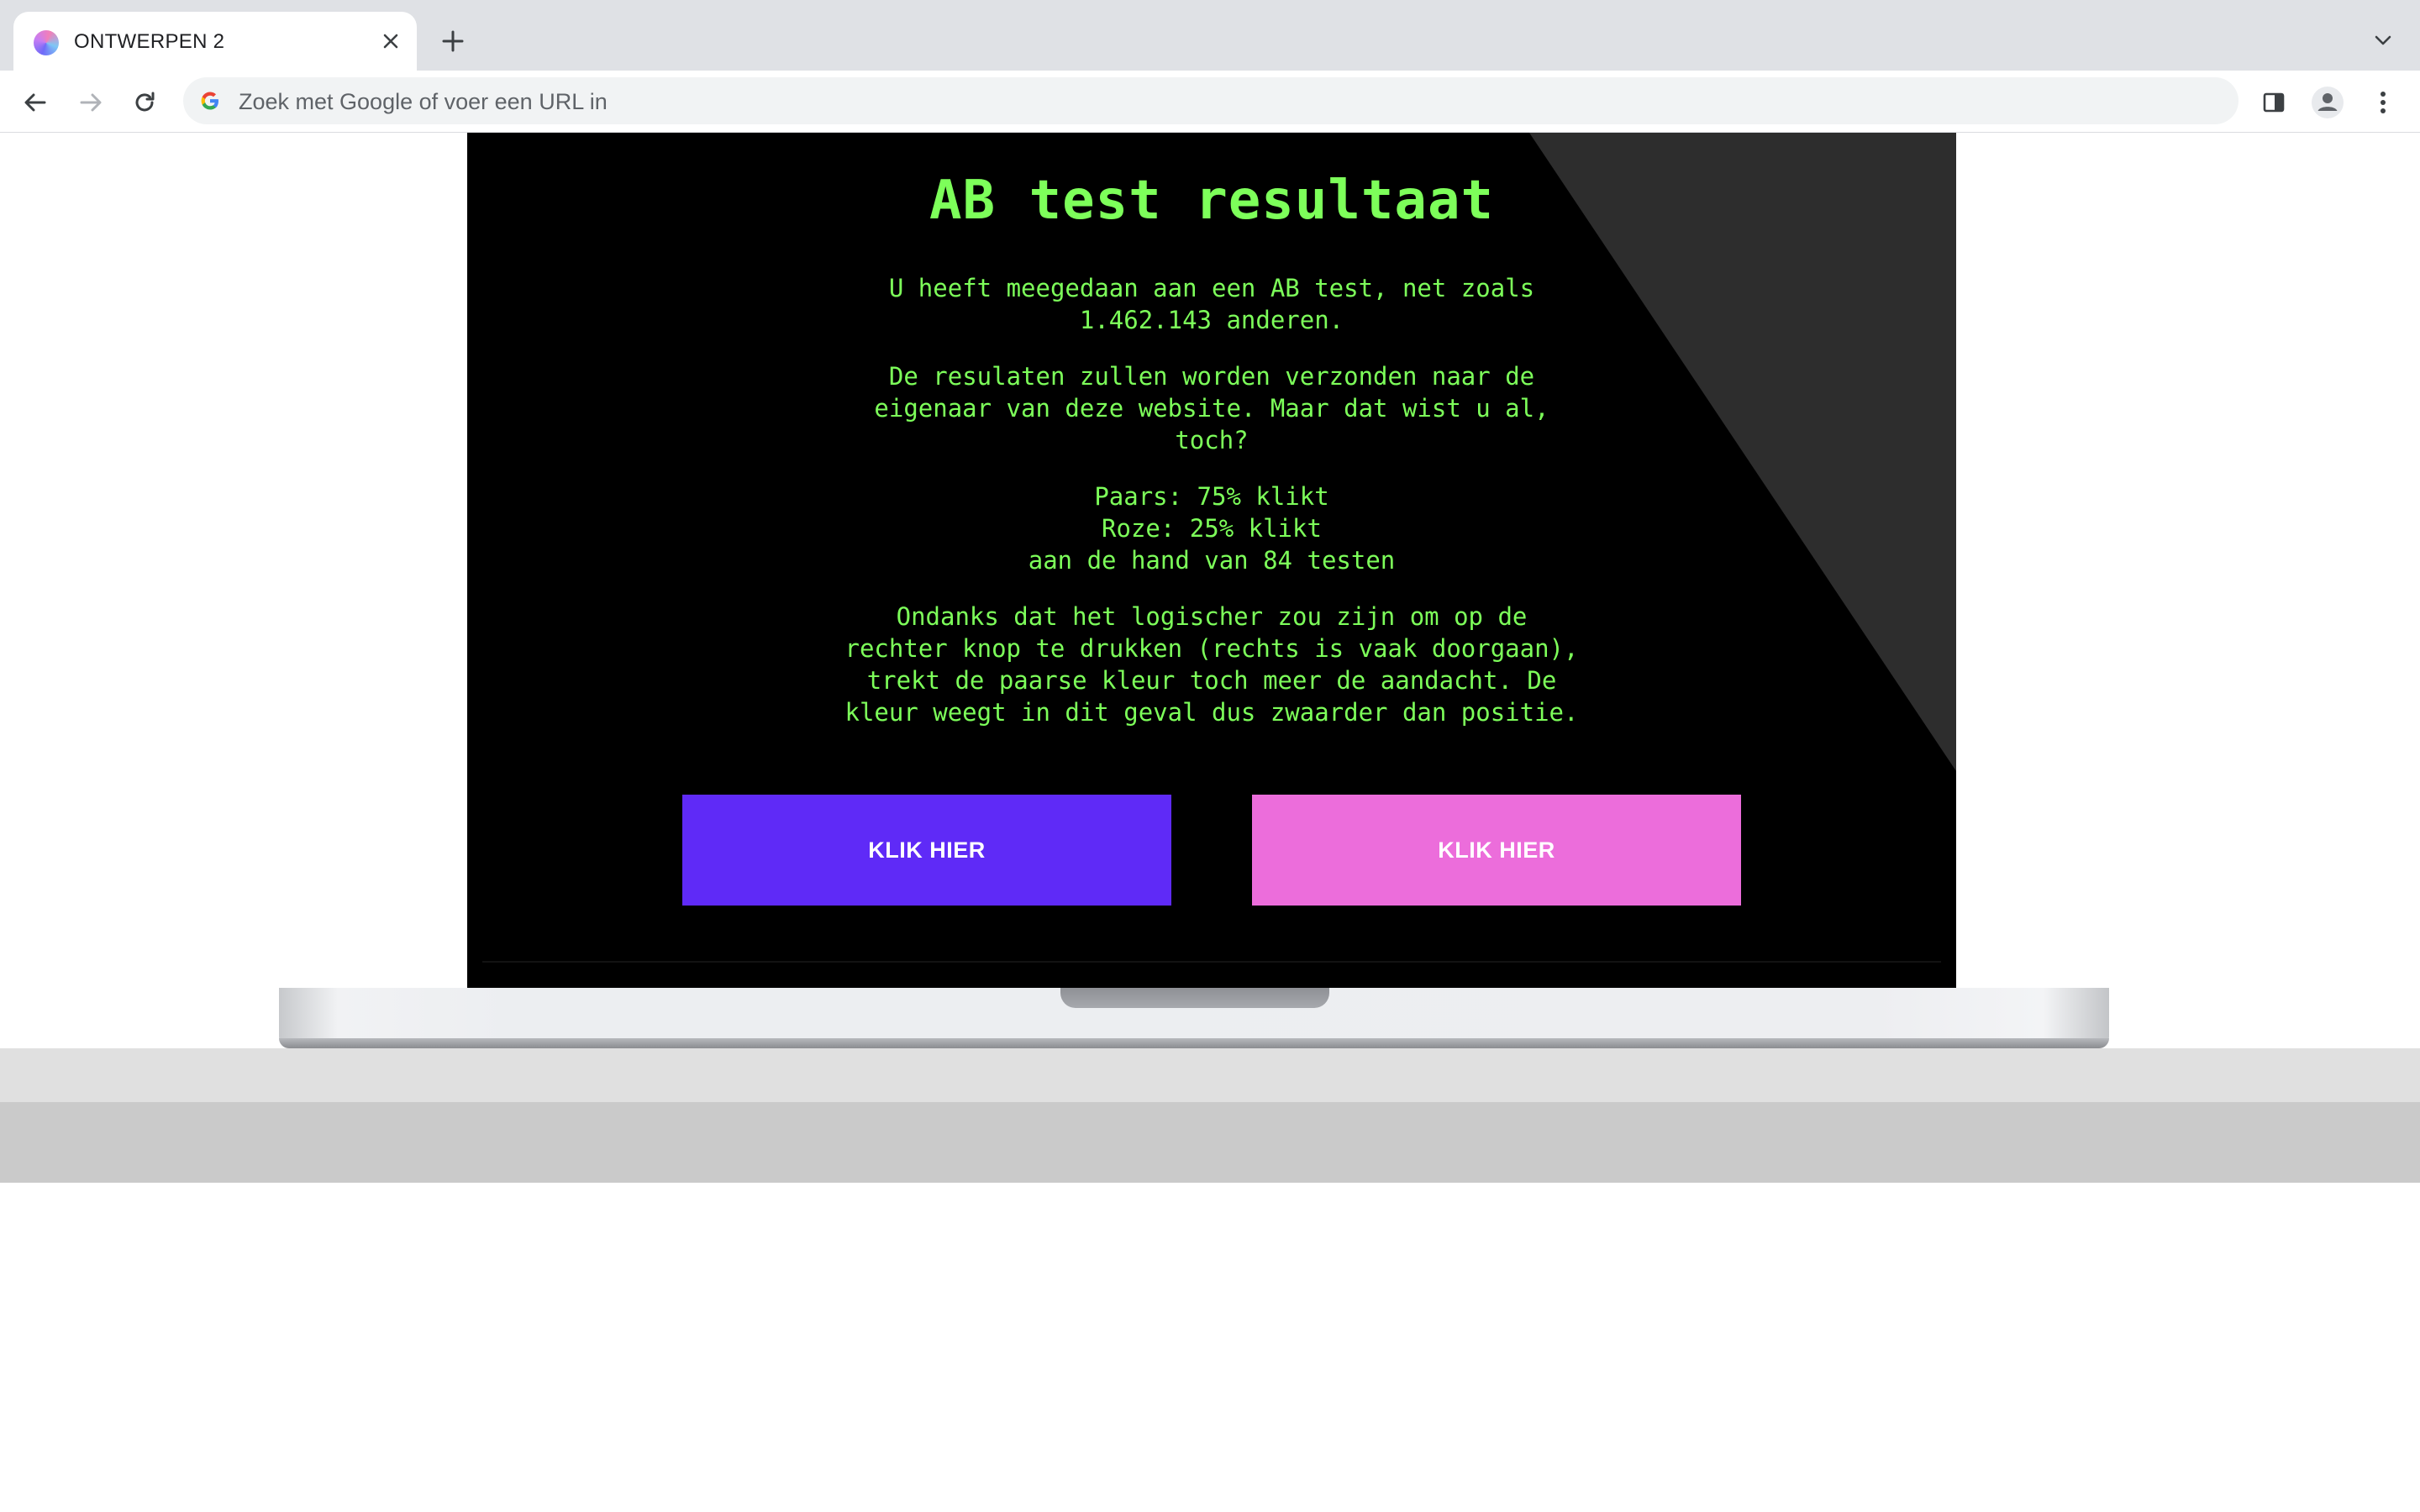 The height and width of the screenshot is (1512, 2420). I want to click on close-icon, so click(390, 41).